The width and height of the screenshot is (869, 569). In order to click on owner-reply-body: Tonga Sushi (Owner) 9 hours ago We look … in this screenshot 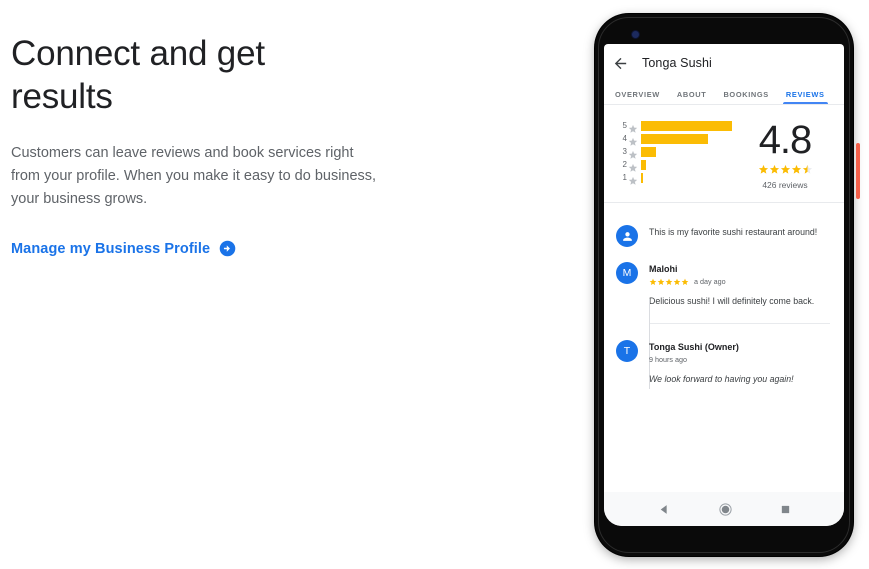, I will do `click(741, 363)`.